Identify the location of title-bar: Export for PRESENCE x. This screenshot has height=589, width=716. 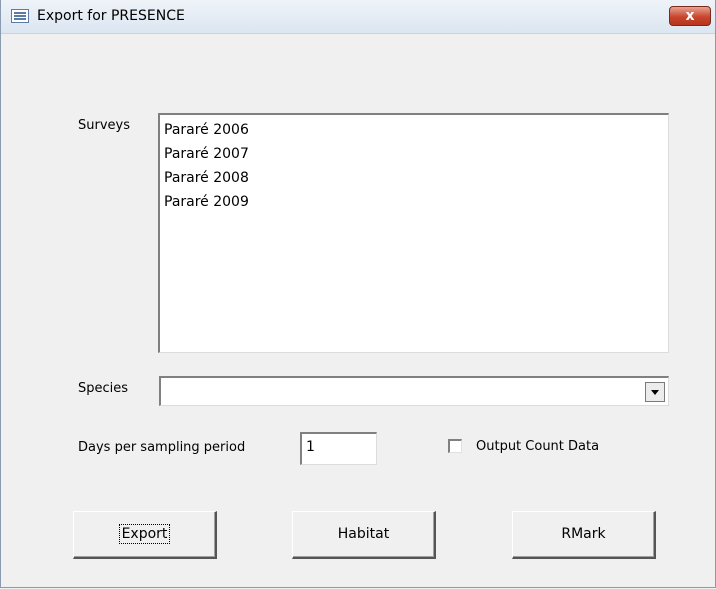
(358, 17).